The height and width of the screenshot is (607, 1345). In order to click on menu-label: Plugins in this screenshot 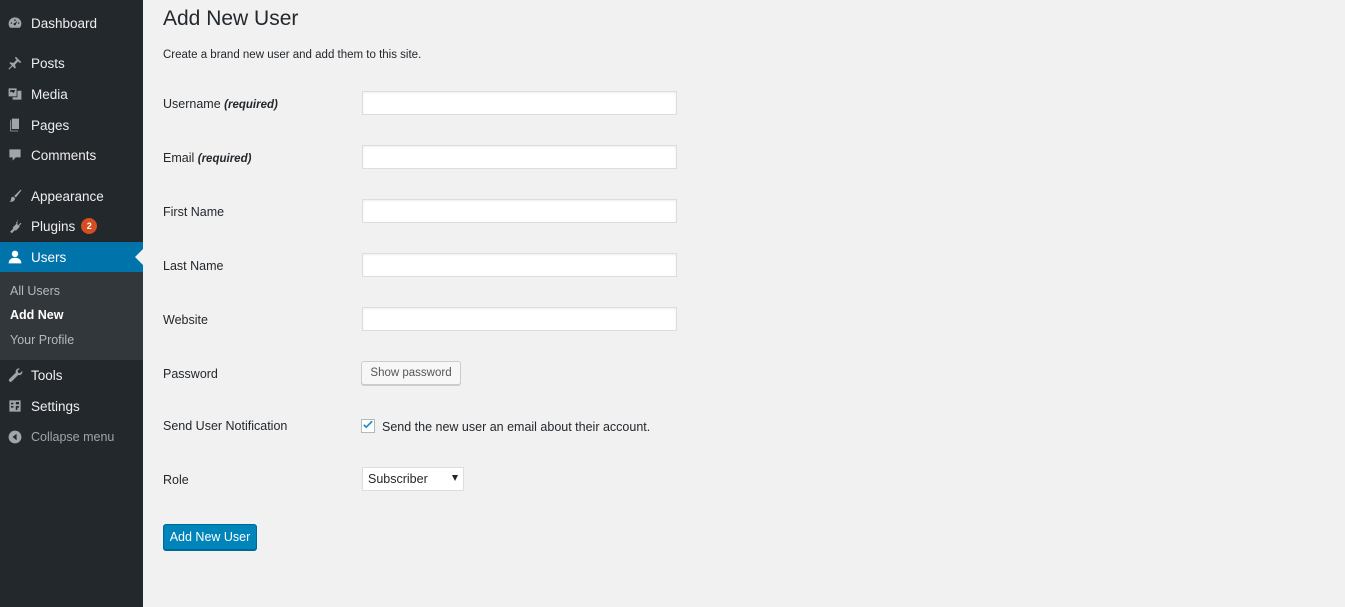, I will do `click(53, 226)`.